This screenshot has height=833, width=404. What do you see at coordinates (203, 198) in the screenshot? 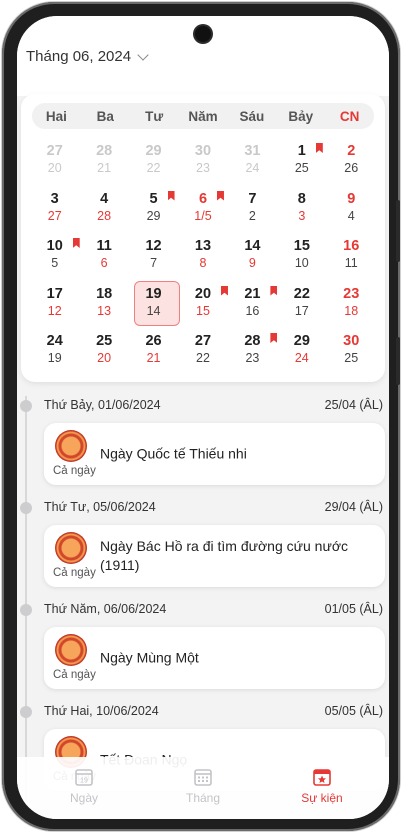
I see `solar-date: 6` at bounding box center [203, 198].